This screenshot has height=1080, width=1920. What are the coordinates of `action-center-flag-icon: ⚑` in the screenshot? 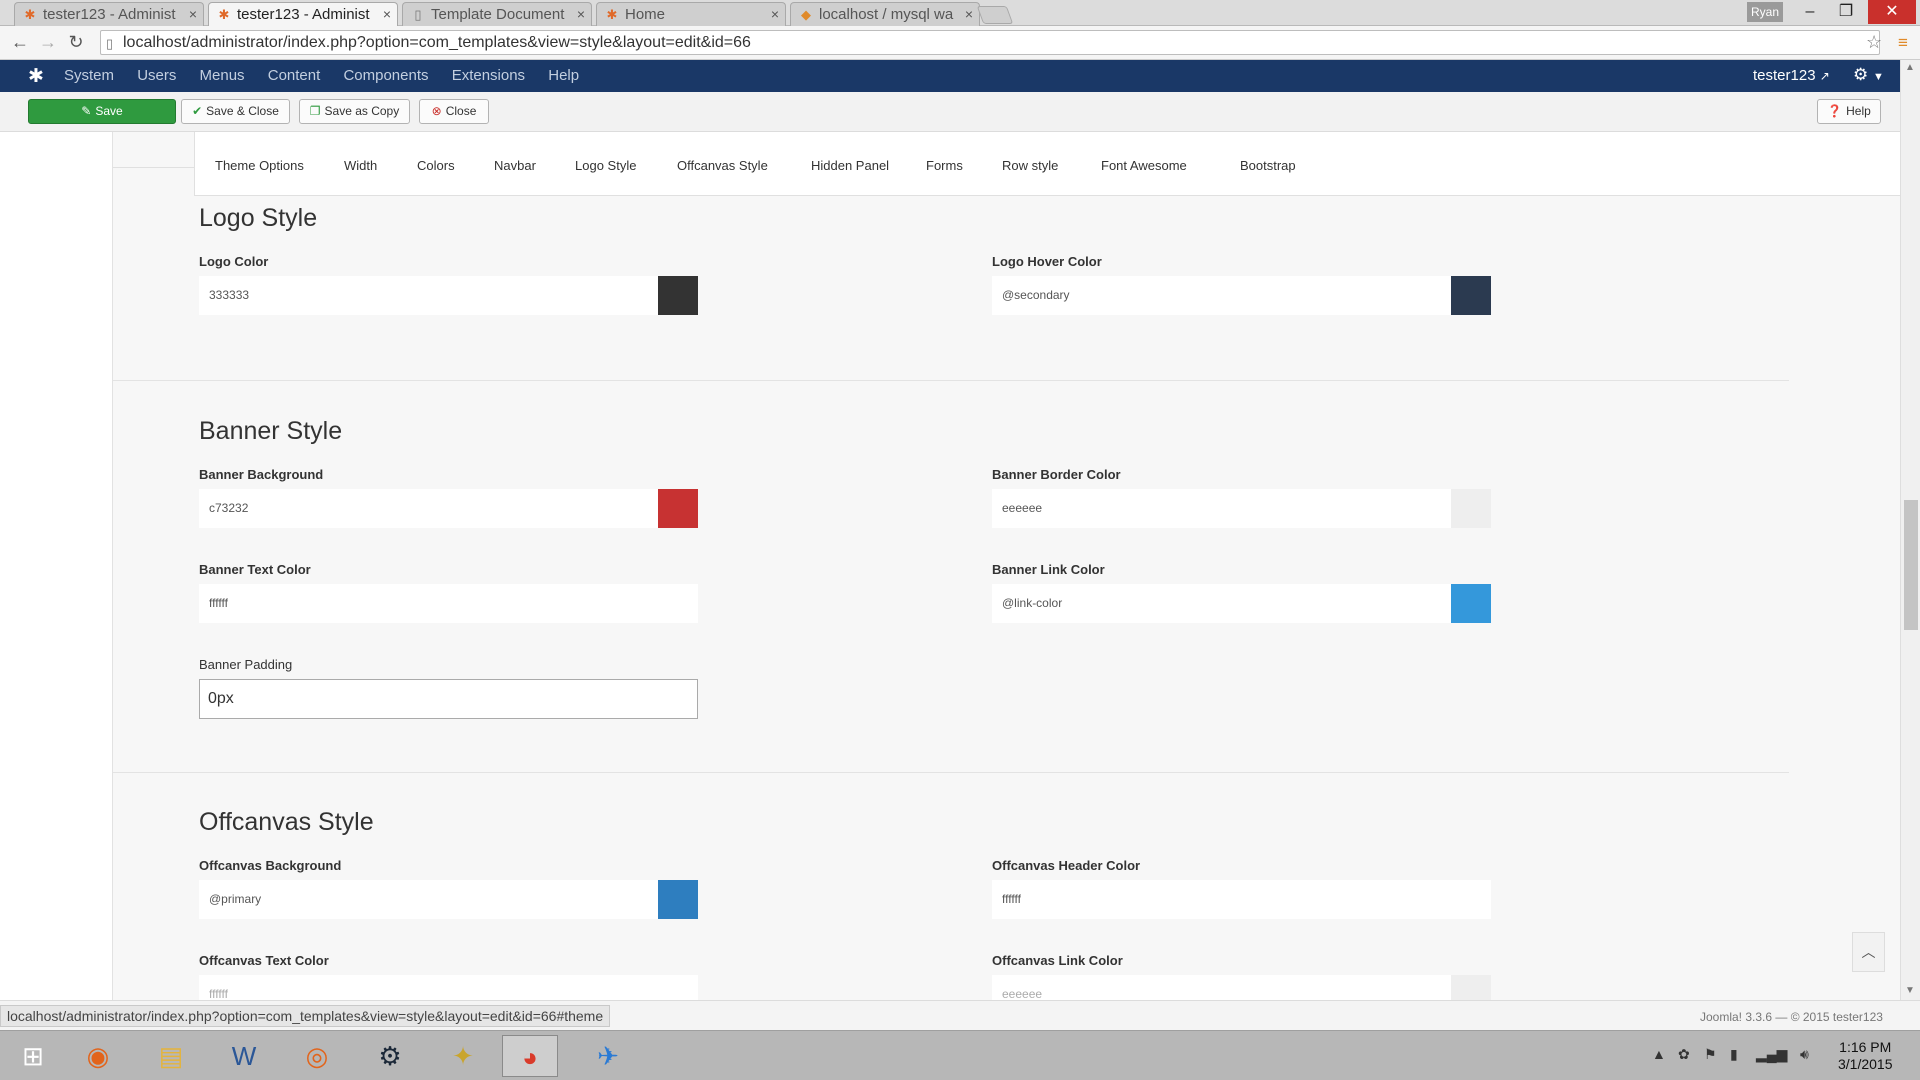 It's located at (1710, 1054).